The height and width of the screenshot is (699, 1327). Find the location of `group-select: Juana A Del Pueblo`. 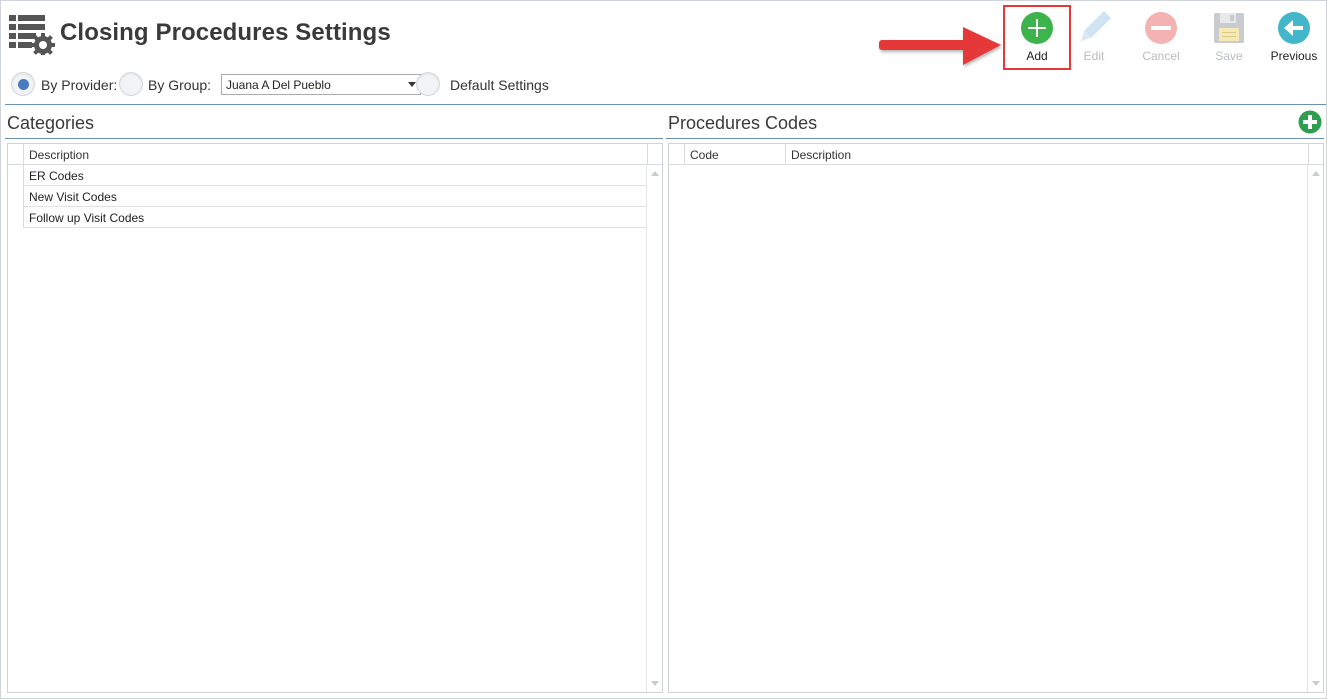

group-select: Juana A Del Pueblo is located at coordinates (321, 84).